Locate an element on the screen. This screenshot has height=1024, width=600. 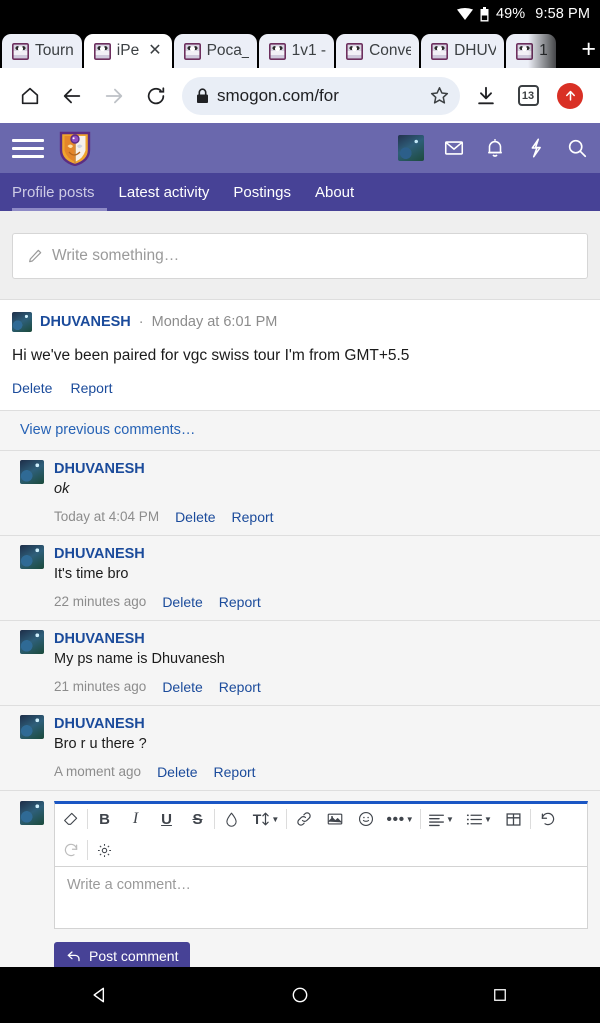
subnav-item-postings: Postings is located at coordinates (262, 192).